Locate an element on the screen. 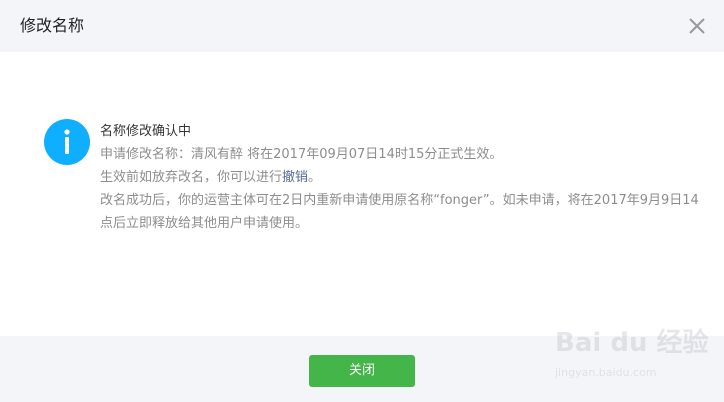 This screenshot has width=724, height=402. info-icon is located at coordinates (67, 142).